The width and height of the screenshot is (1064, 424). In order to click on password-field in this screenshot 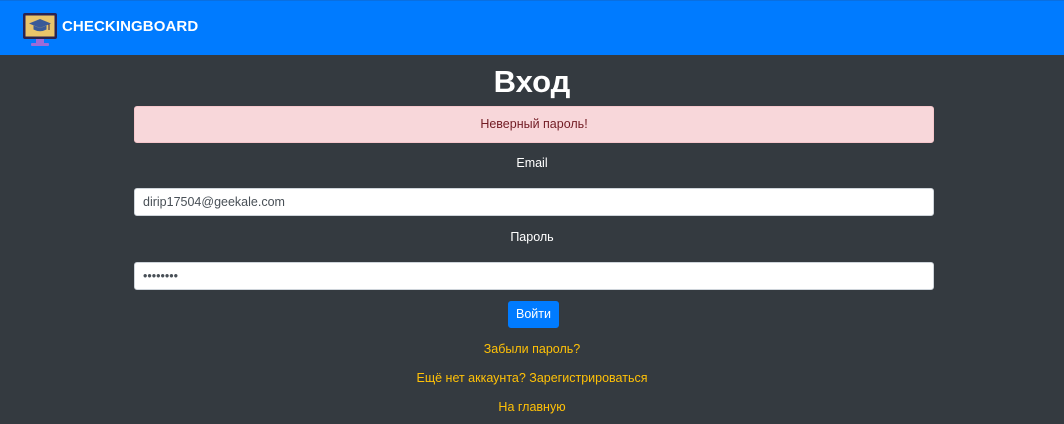, I will do `click(534, 276)`.